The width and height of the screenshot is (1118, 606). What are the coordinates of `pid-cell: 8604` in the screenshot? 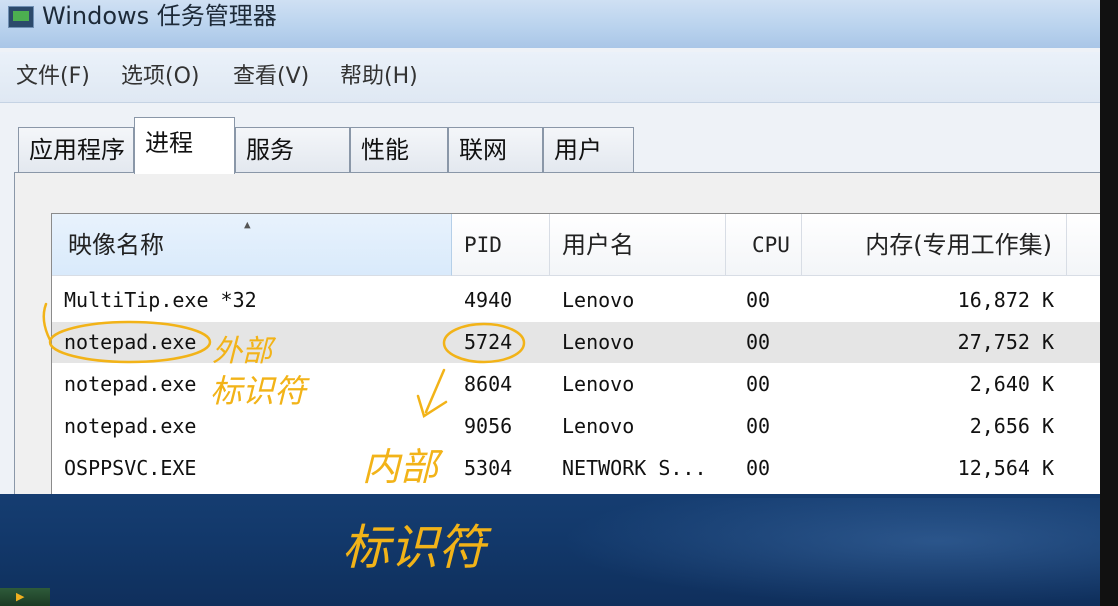 It's located at (488, 384).